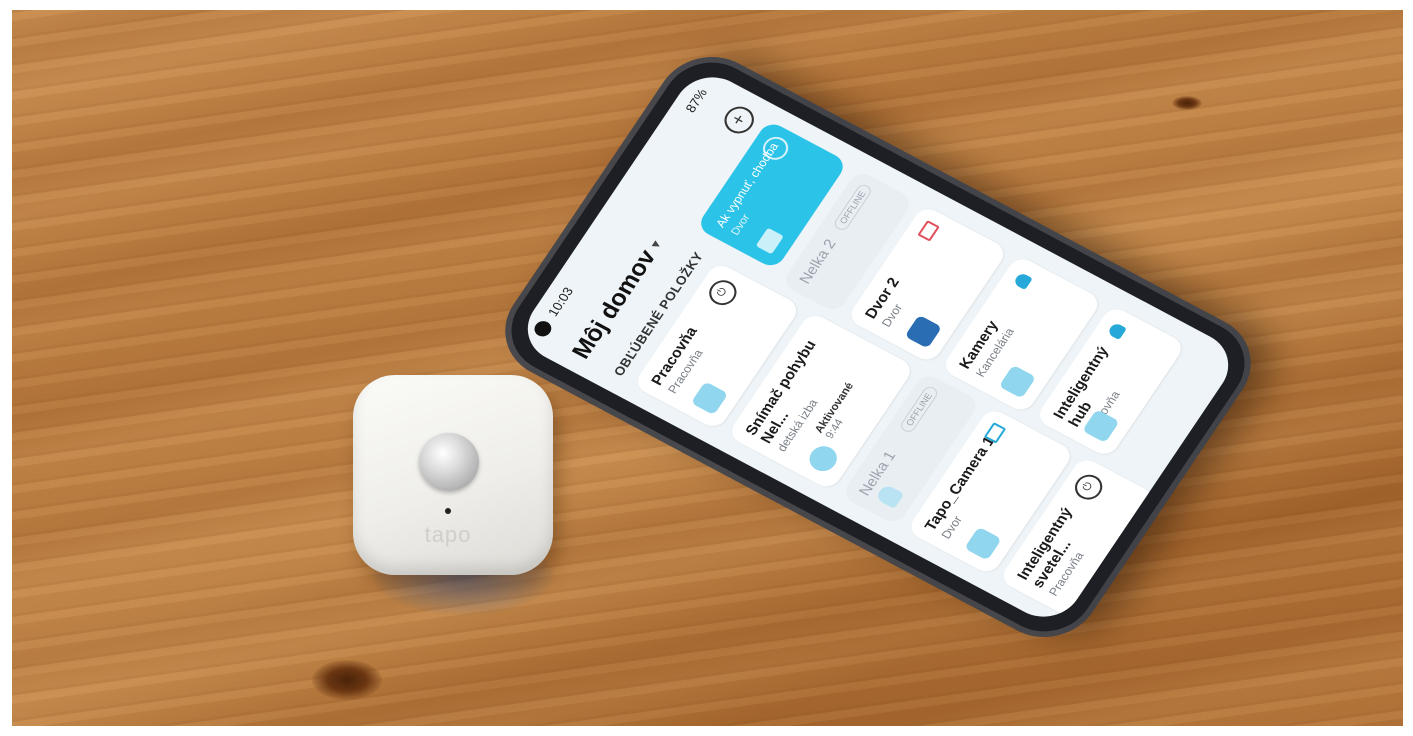 This screenshot has height=736, width=1413. I want to click on tapo-motion-sensor: tapo, so click(453, 495).